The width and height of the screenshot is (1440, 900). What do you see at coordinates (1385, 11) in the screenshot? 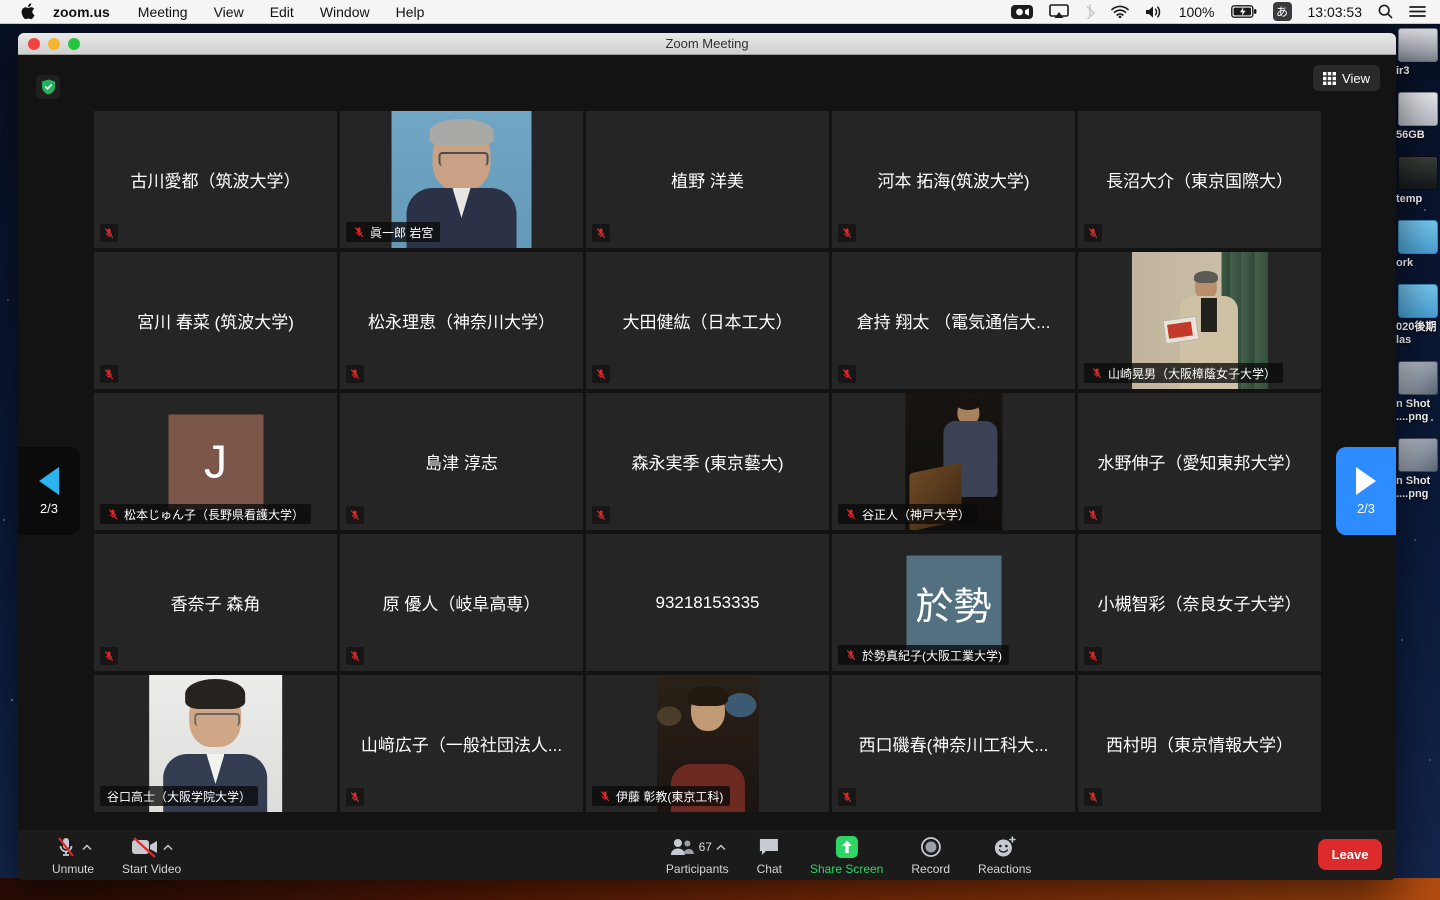
I see `spotlight-icon` at bounding box center [1385, 11].